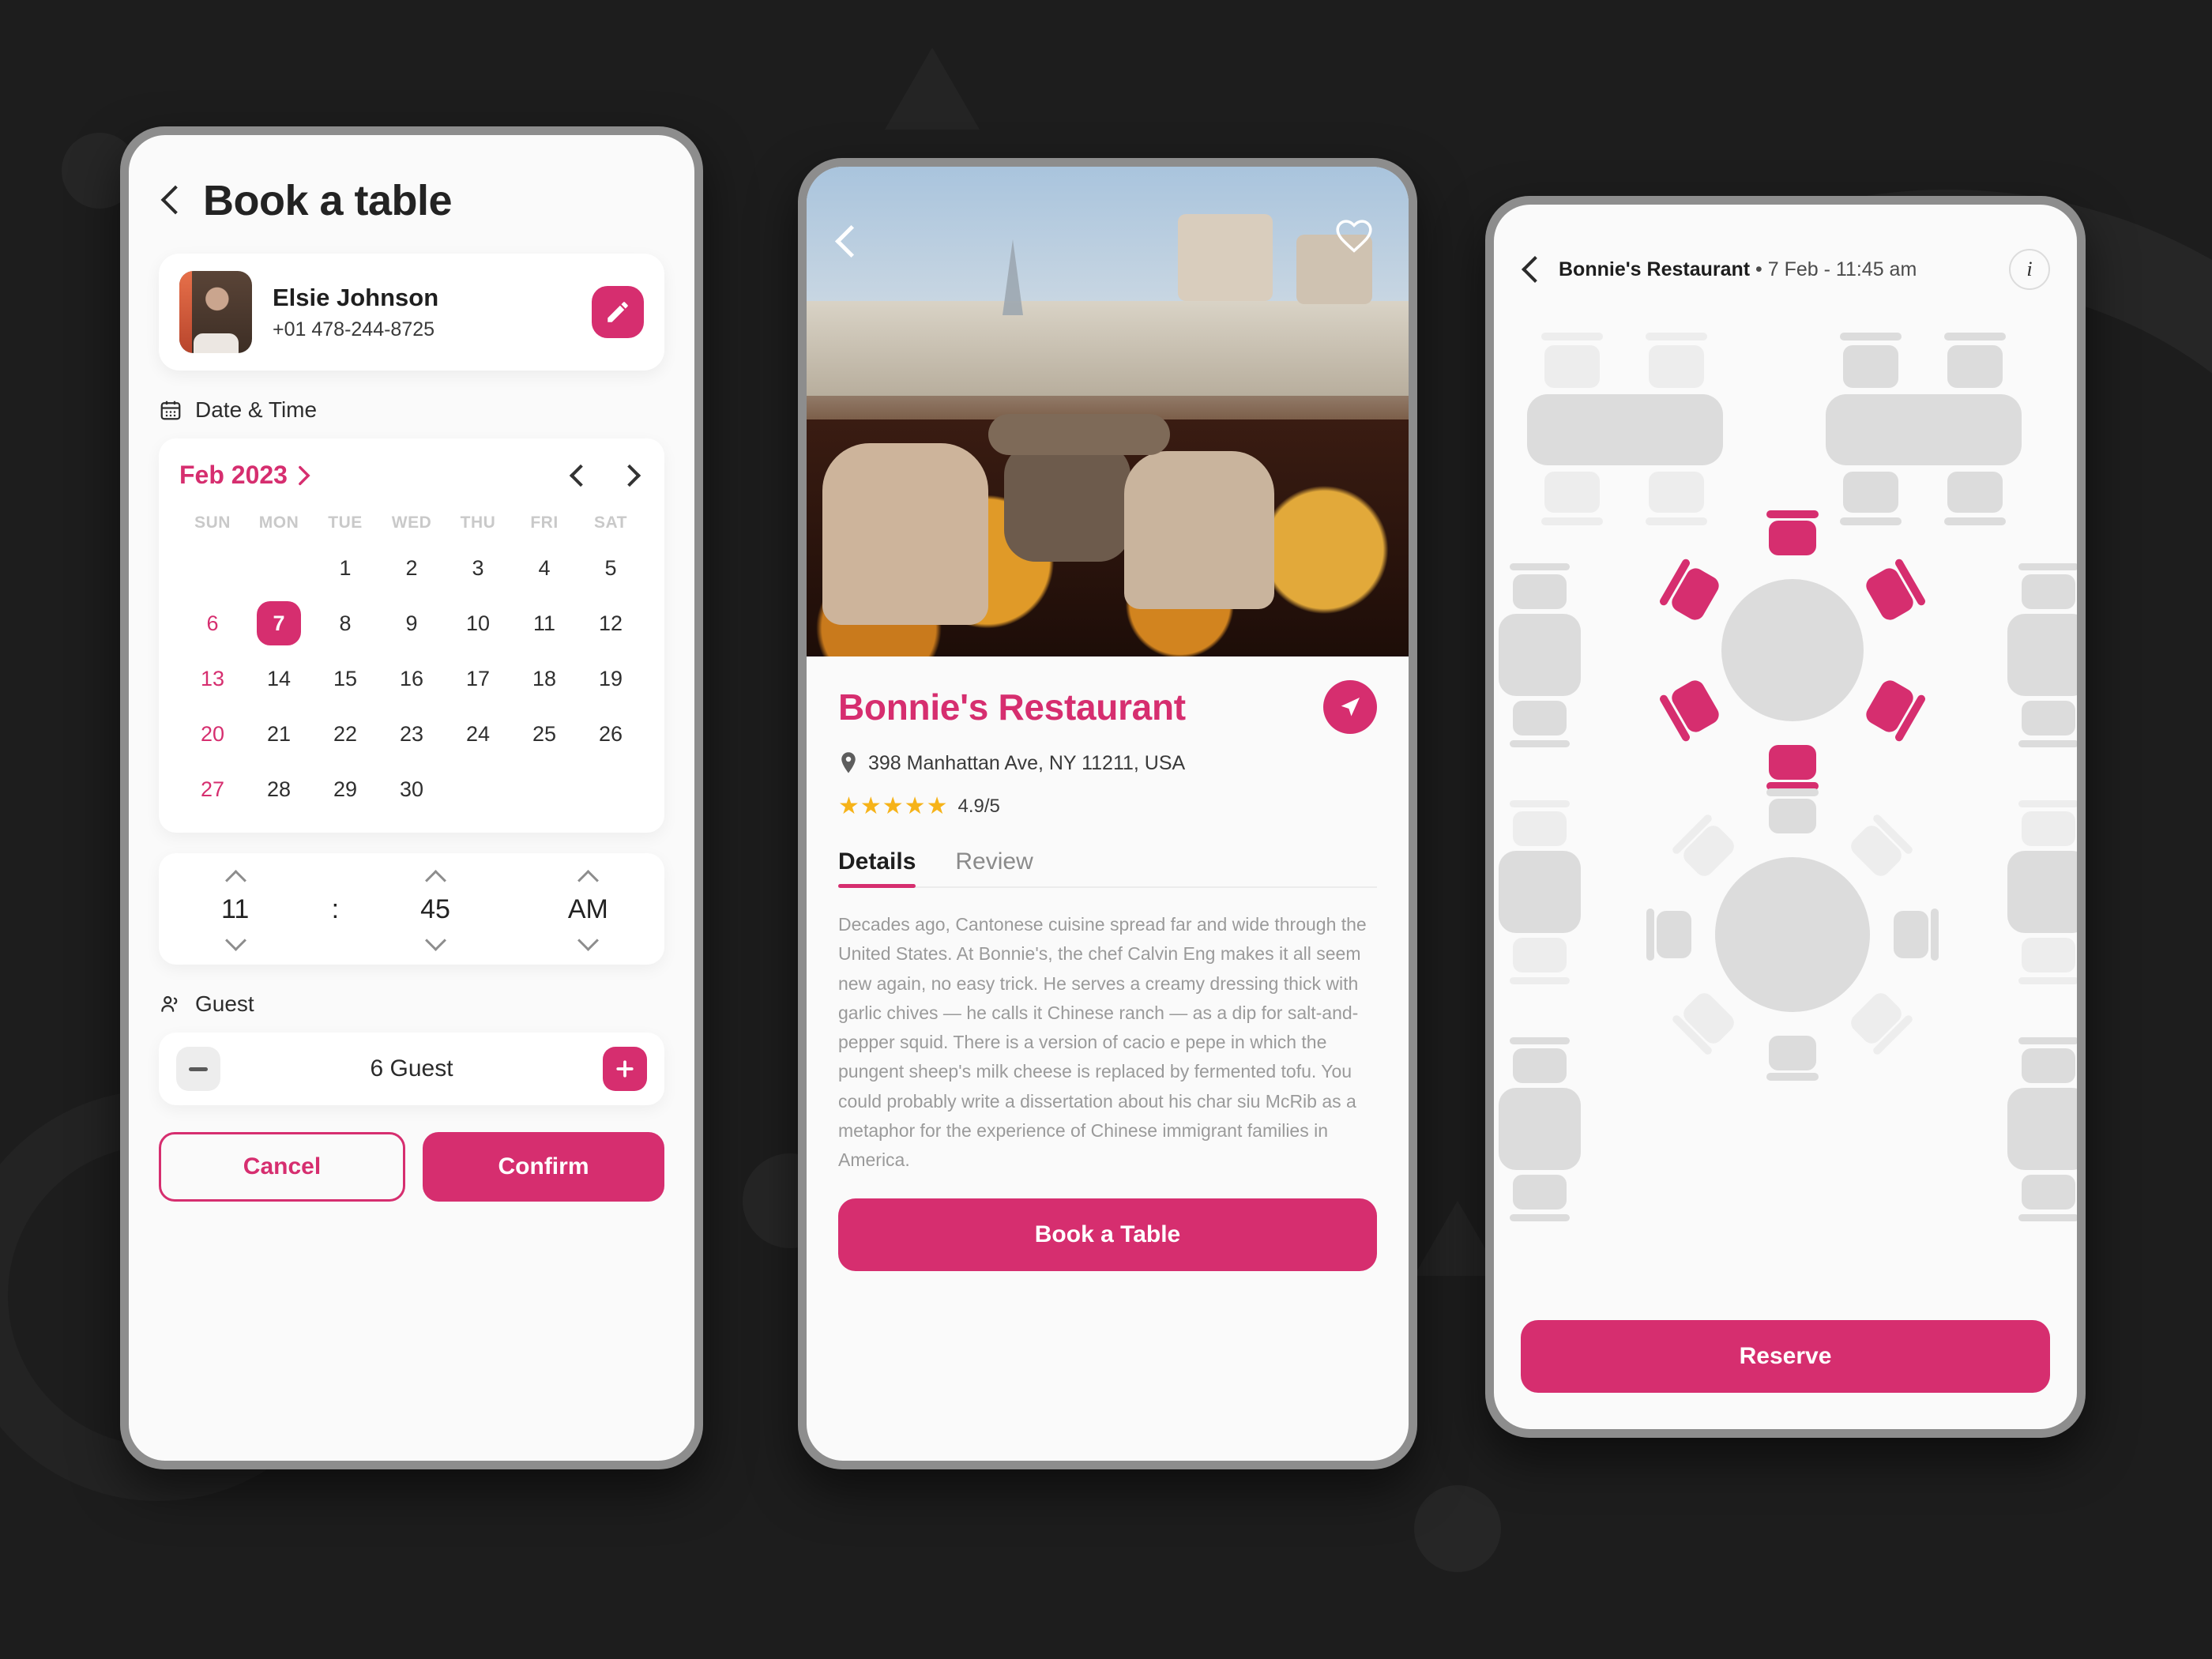  Describe the element at coordinates (282, 1167) in the screenshot. I see `cancel-button: Cancel` at that location.